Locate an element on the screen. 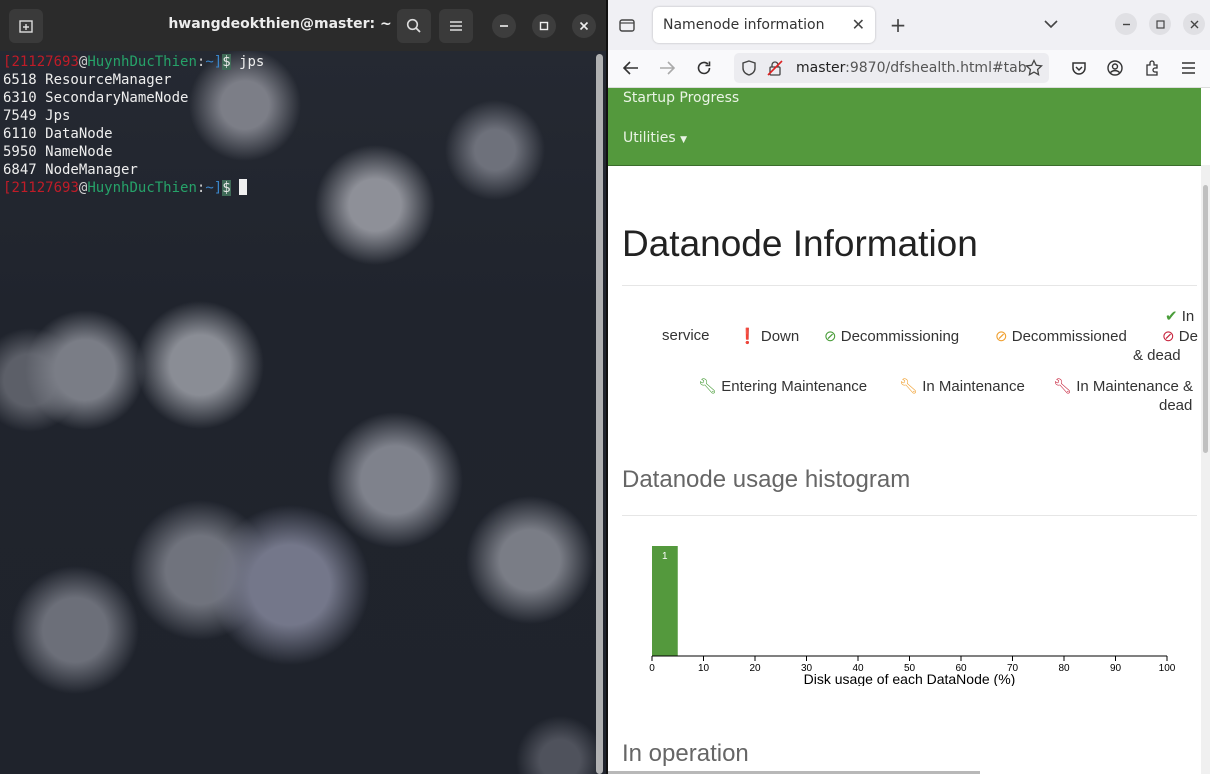 The image size is (1210, 774). x-axis-label: Disk usage of each DataNode (%) is located at coordinates (910, 678).